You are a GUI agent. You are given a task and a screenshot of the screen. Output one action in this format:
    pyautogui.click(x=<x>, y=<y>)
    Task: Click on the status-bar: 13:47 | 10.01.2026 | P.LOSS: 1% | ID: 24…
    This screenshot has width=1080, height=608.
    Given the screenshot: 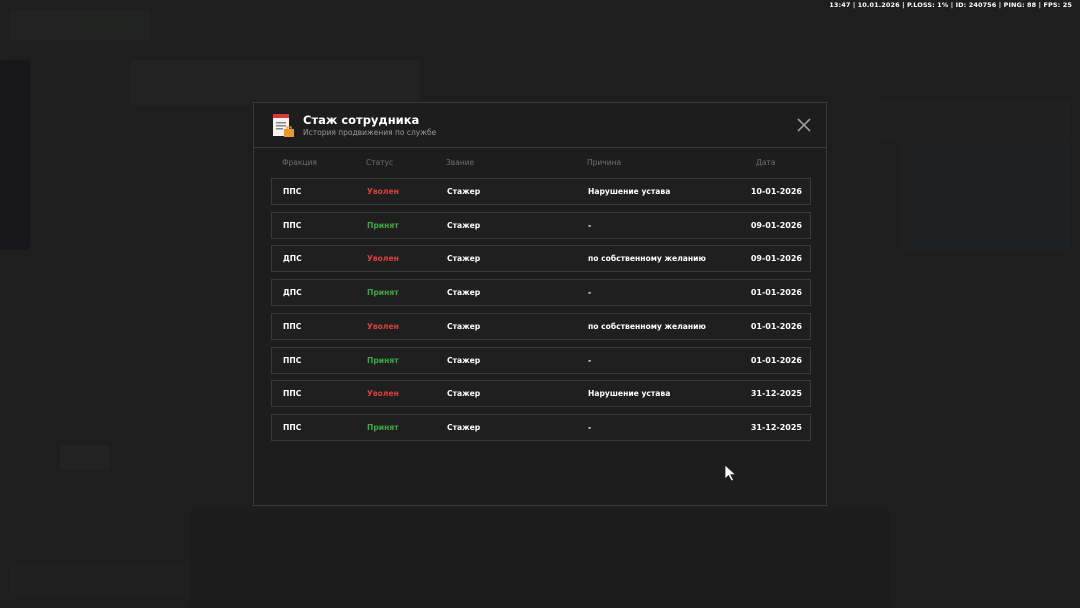 What is the action you would take?
    pyautogui.click(x=950, y=5)
    